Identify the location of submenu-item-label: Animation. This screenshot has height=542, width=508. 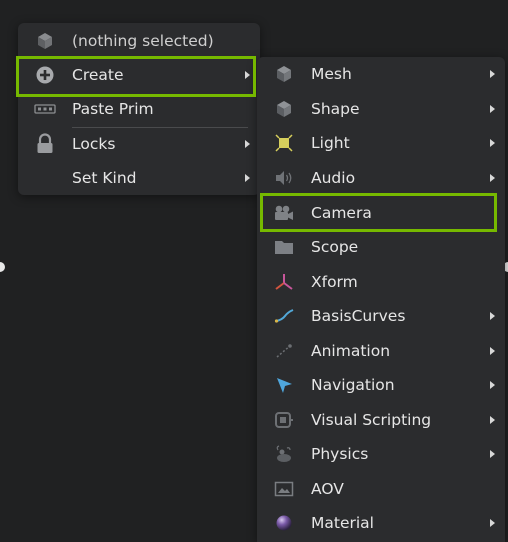
(351, 351).